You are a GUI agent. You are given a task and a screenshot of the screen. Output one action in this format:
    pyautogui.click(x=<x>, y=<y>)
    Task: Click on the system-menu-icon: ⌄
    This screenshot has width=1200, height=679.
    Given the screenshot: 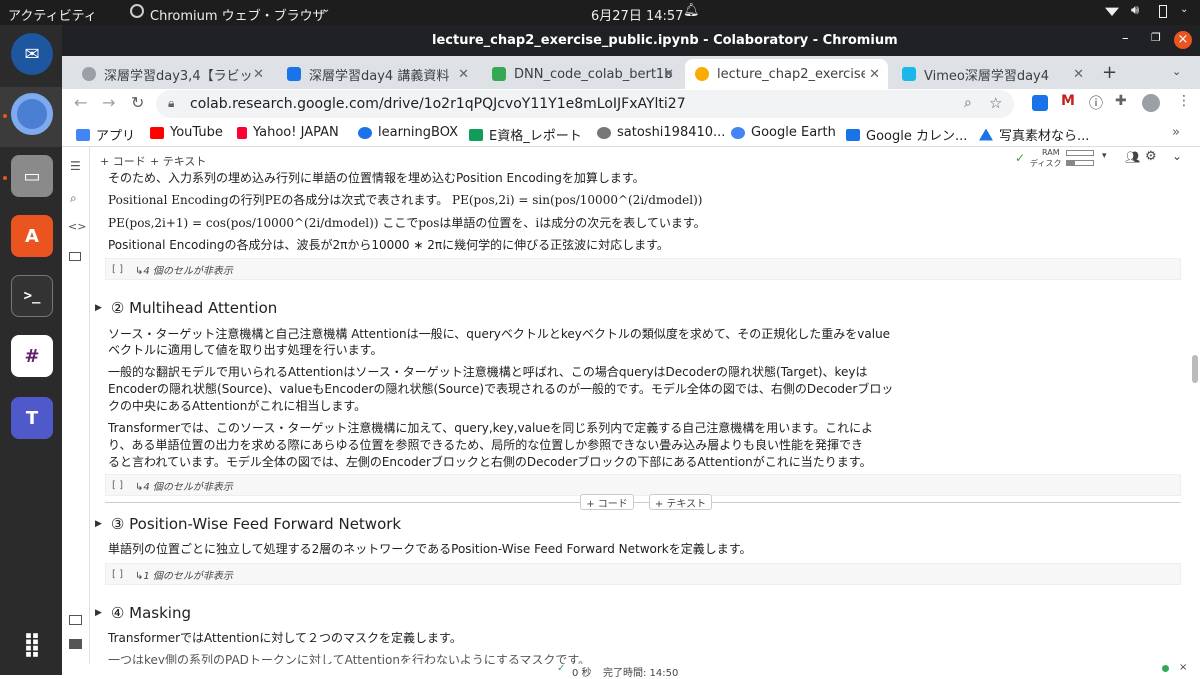 What is the action you would take?
    pyautogui.click(x=1184, y=9)
    